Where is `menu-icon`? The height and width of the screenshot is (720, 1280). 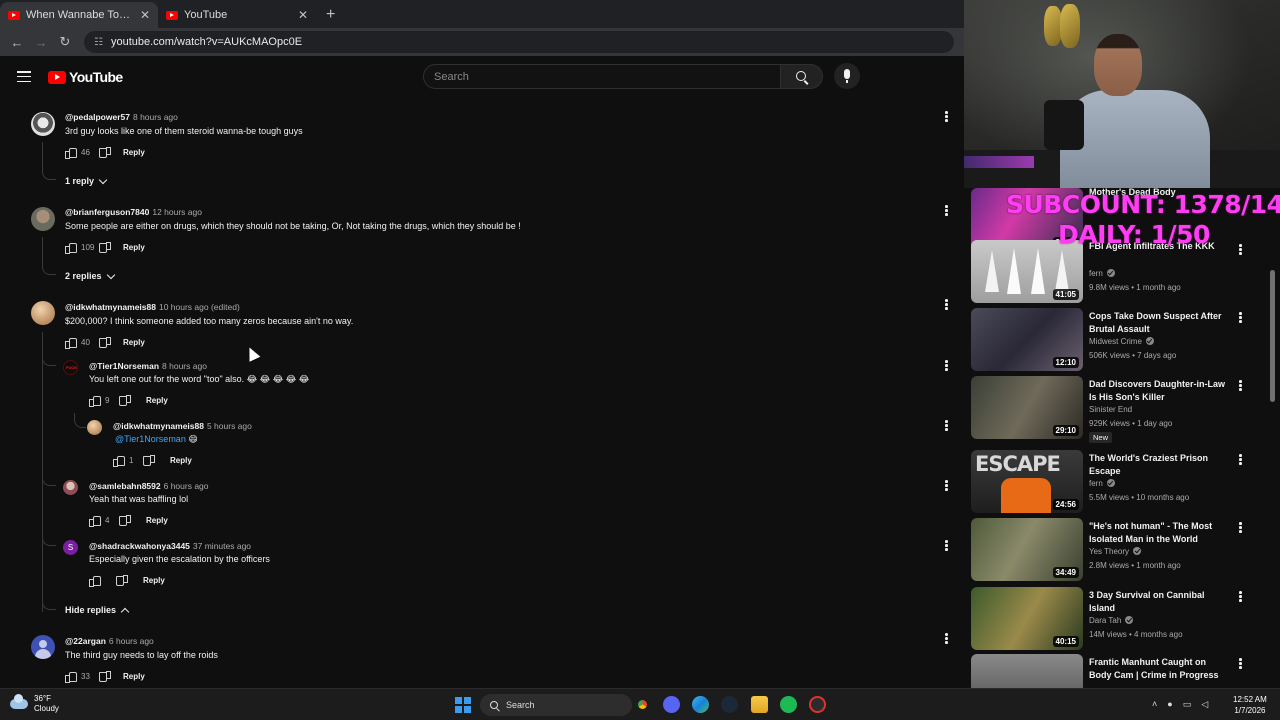
menu-icon is located at coordinates (24, 77).